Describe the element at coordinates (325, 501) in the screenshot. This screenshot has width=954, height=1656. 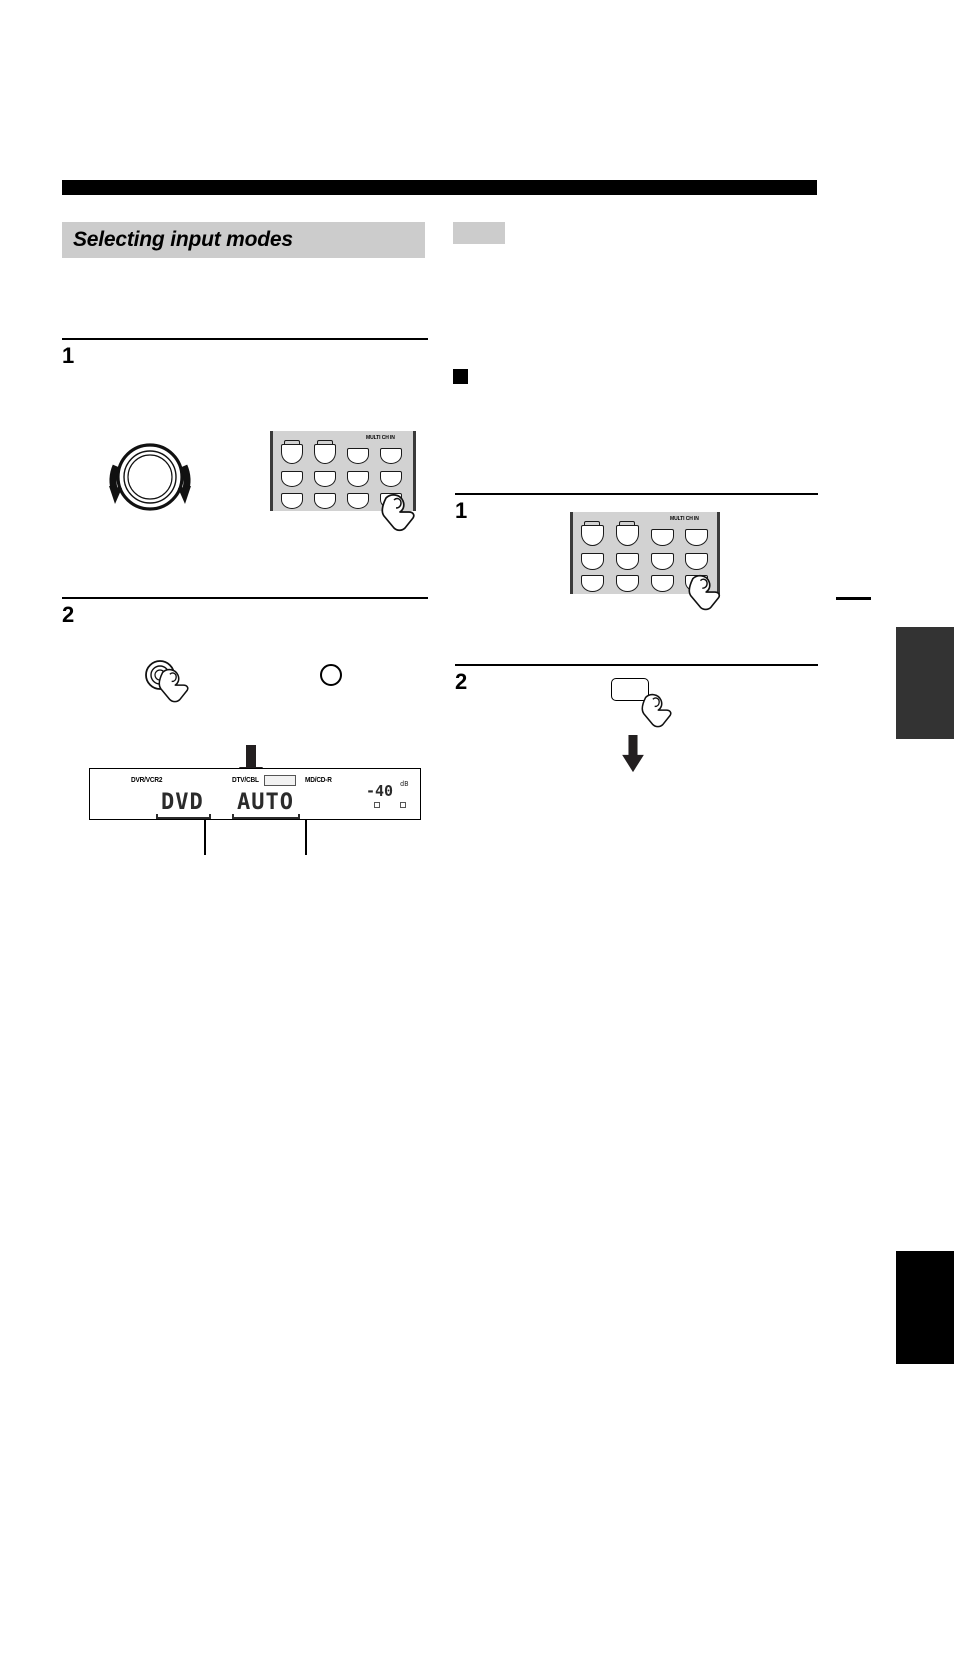
I see `keypad-key-r3c2` at that location.